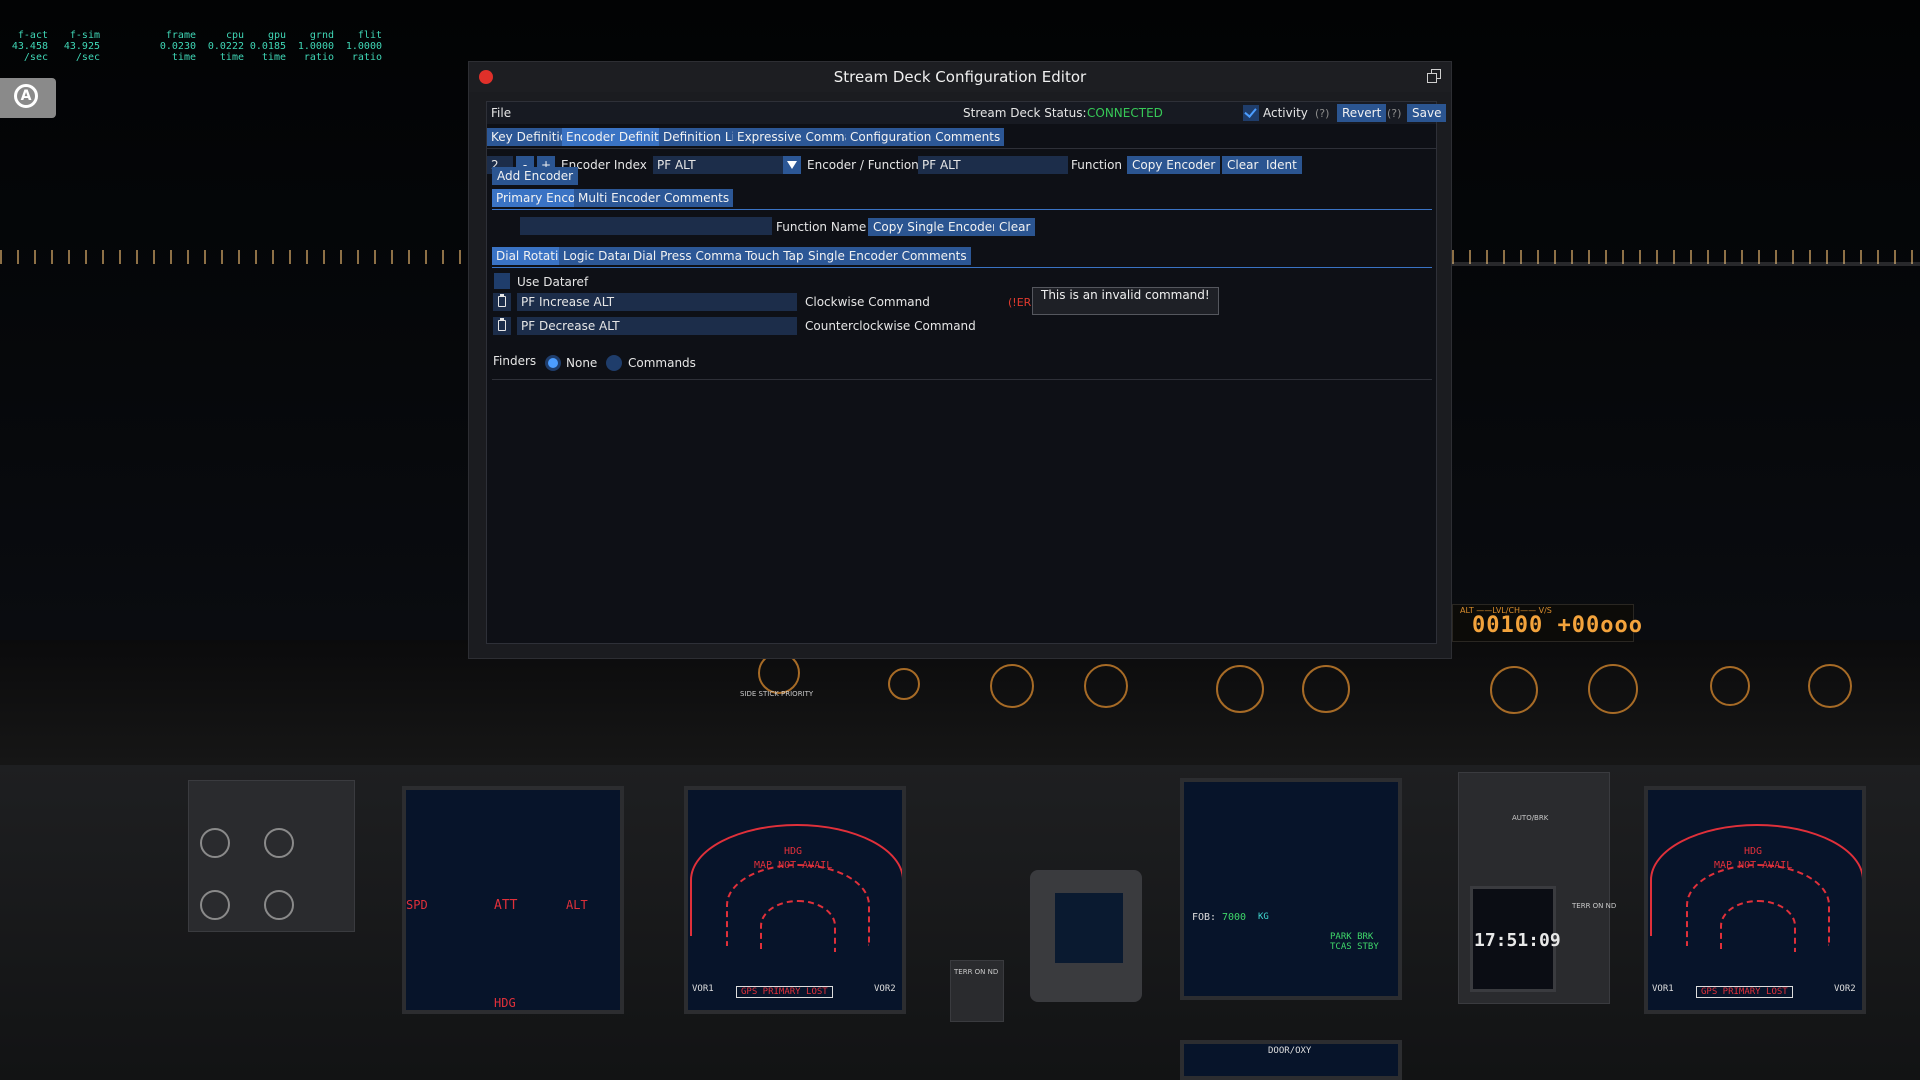 The height and width of the screenshot is (1080, 1920). I want to click on finder-commands-label: Commands, so click(662, 363).